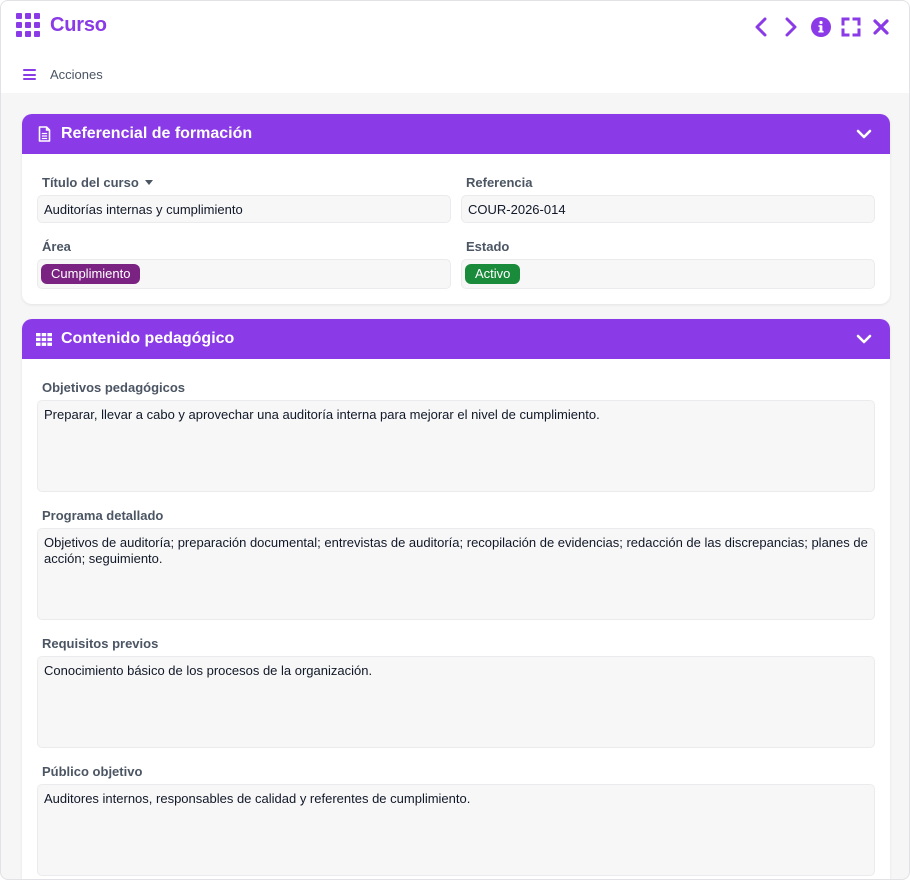  What do you see at coordinates (44, 339) in the screenshot?
I see `table-icon` at bounding box center [44, 339].